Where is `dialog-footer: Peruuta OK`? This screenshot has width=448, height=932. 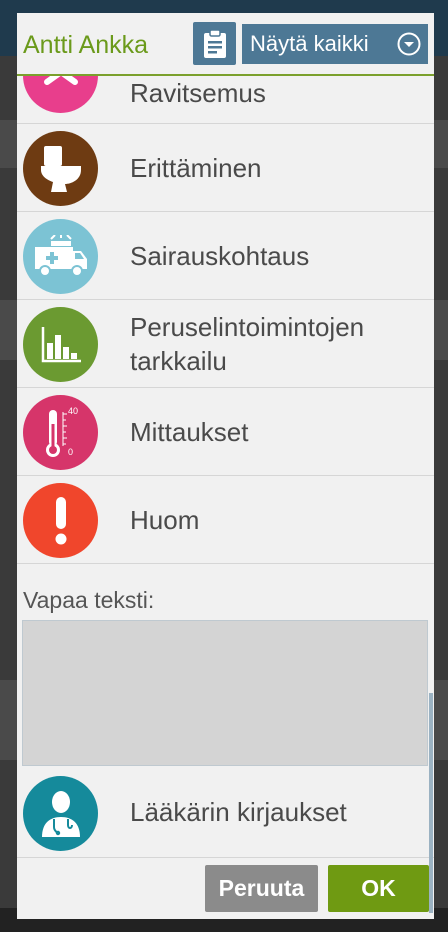
dialog-footer: Peruuta OK is located at coordinates (225, 889).